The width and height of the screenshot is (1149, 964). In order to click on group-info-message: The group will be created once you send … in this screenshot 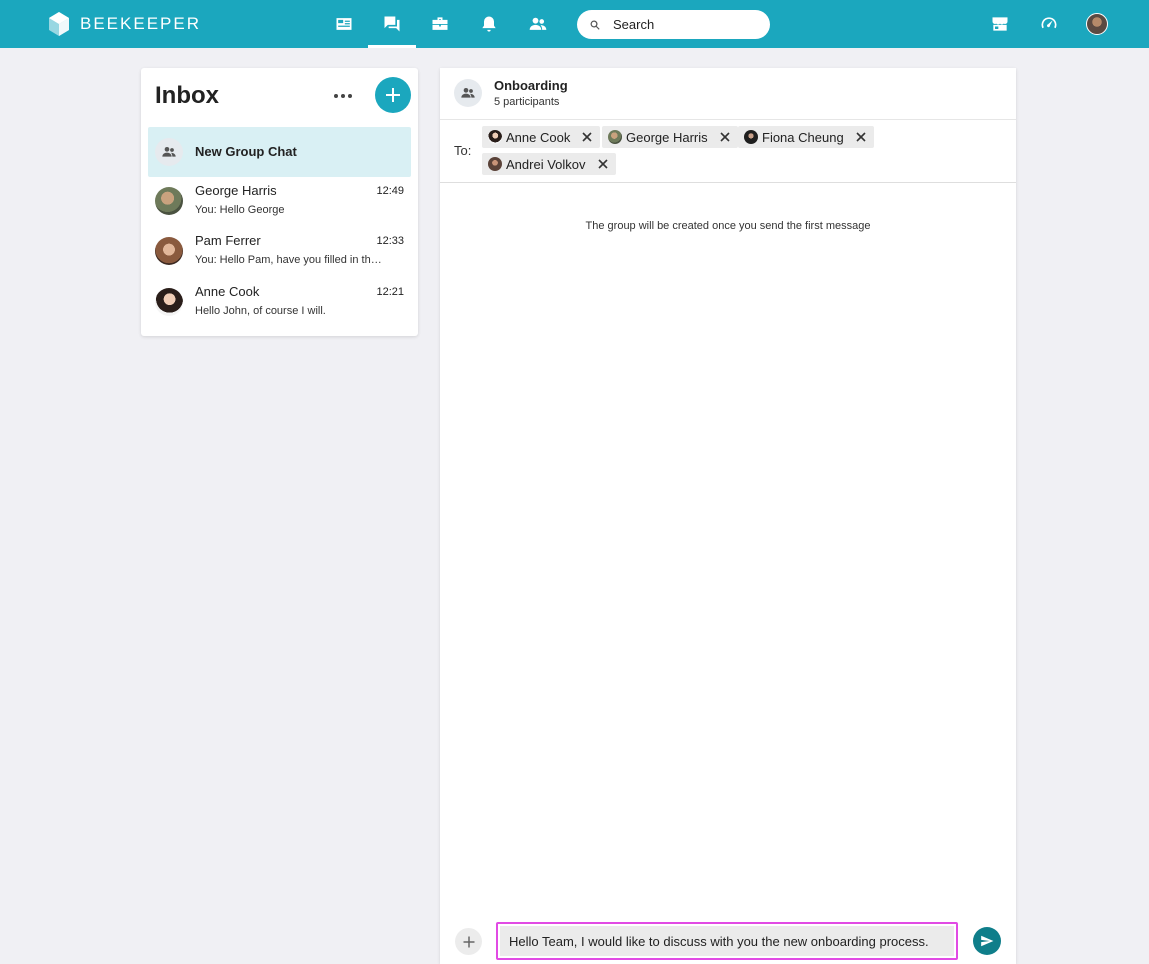, I will do `click(728, 226)`.